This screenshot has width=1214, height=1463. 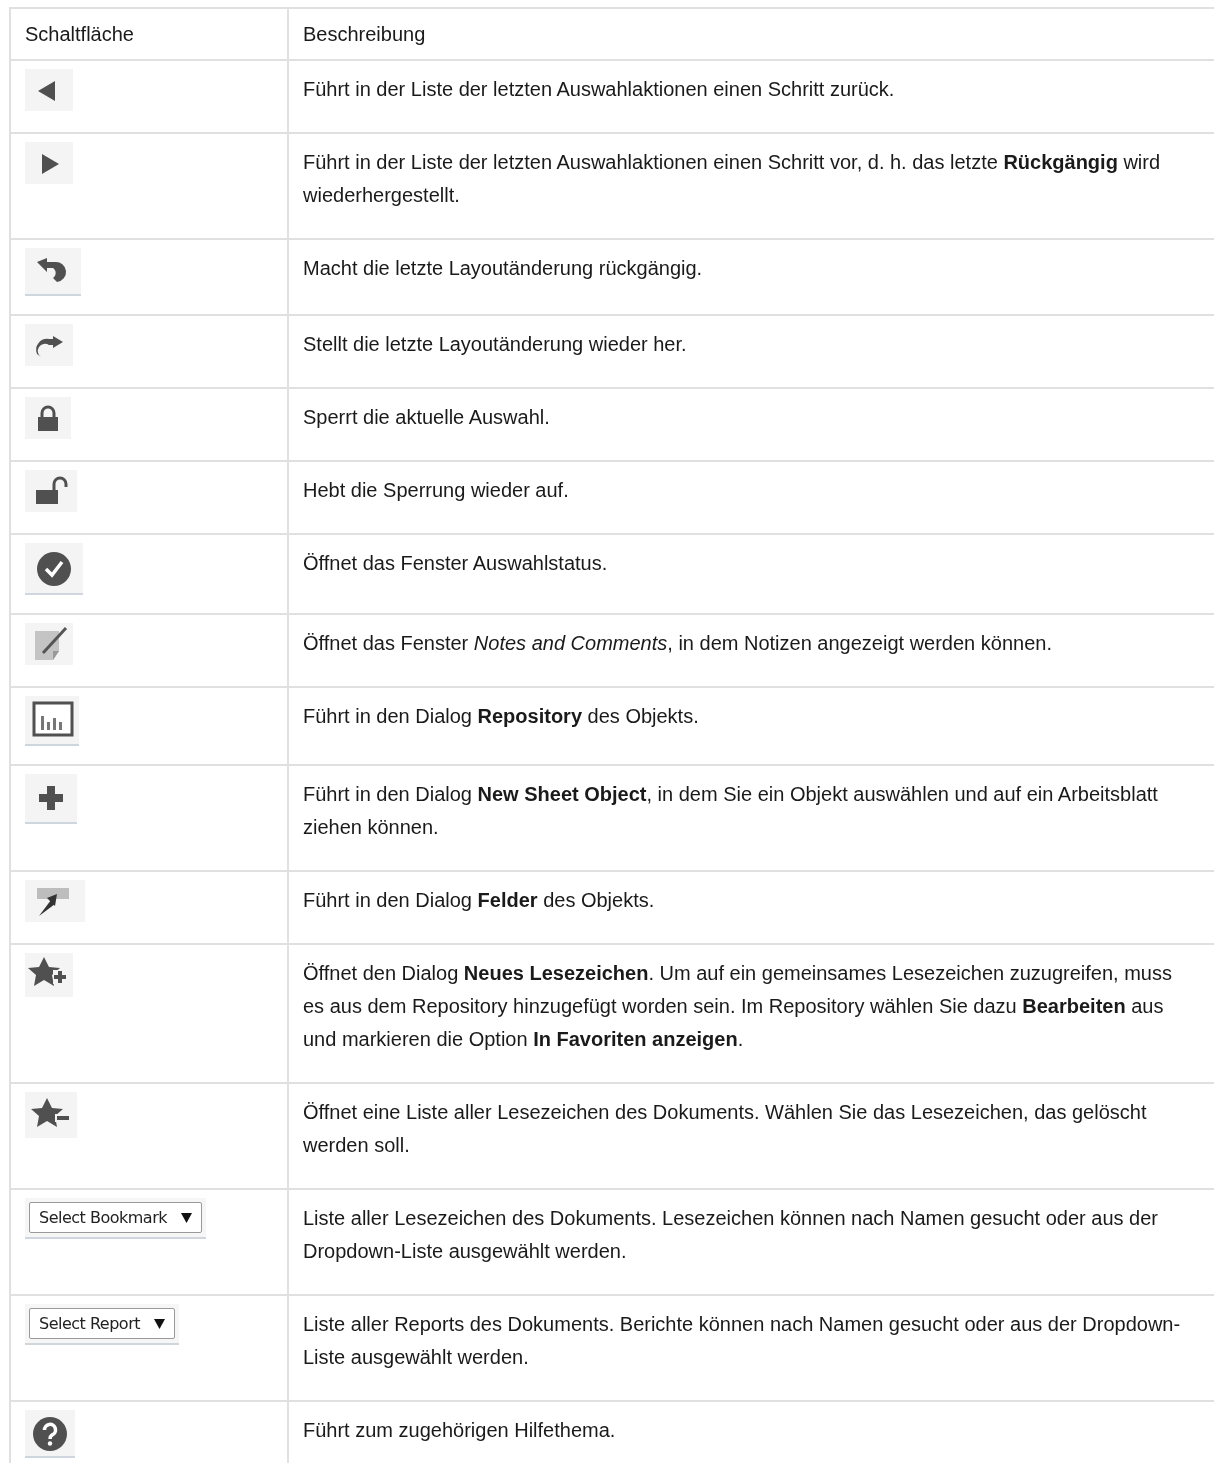 I want to click on description-text: Führt zum zugehörigen Hilfethema., so click(x=459, y=1430).